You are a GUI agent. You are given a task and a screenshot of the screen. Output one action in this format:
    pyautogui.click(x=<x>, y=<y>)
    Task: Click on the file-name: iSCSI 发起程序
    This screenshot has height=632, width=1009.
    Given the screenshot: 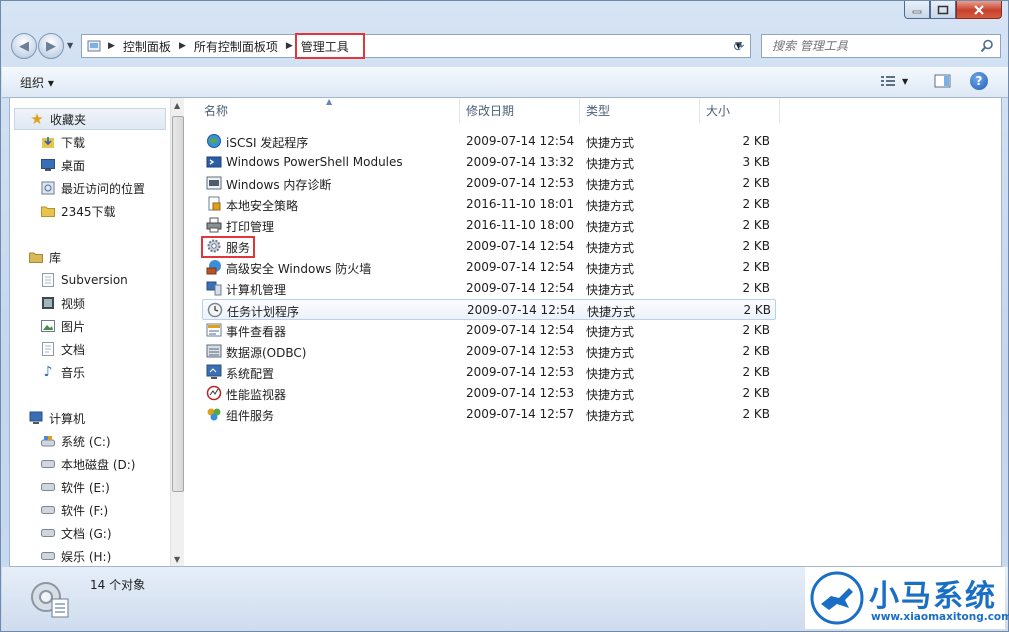 What is the action you would take?
    pyautogui.click(x=267, y=143)
    